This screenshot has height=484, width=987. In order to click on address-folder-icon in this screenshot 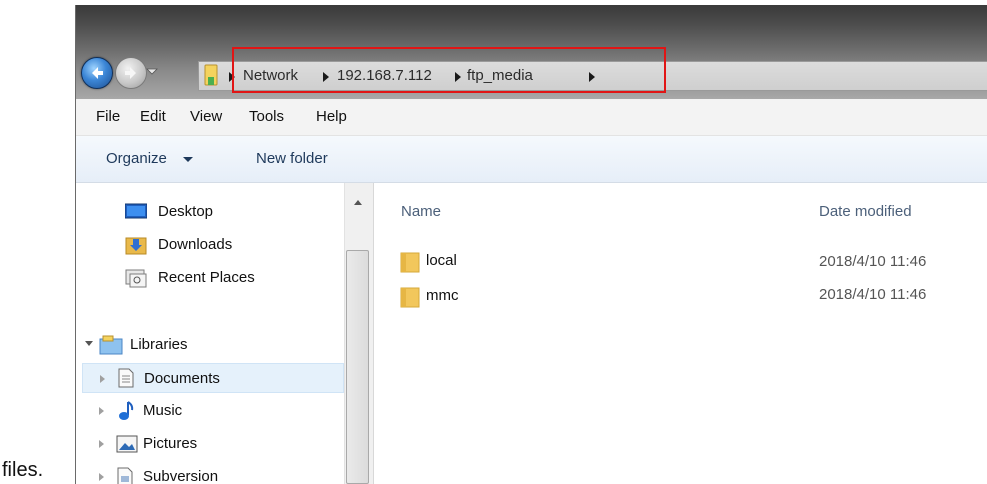, I will do `click(211, 75)`.